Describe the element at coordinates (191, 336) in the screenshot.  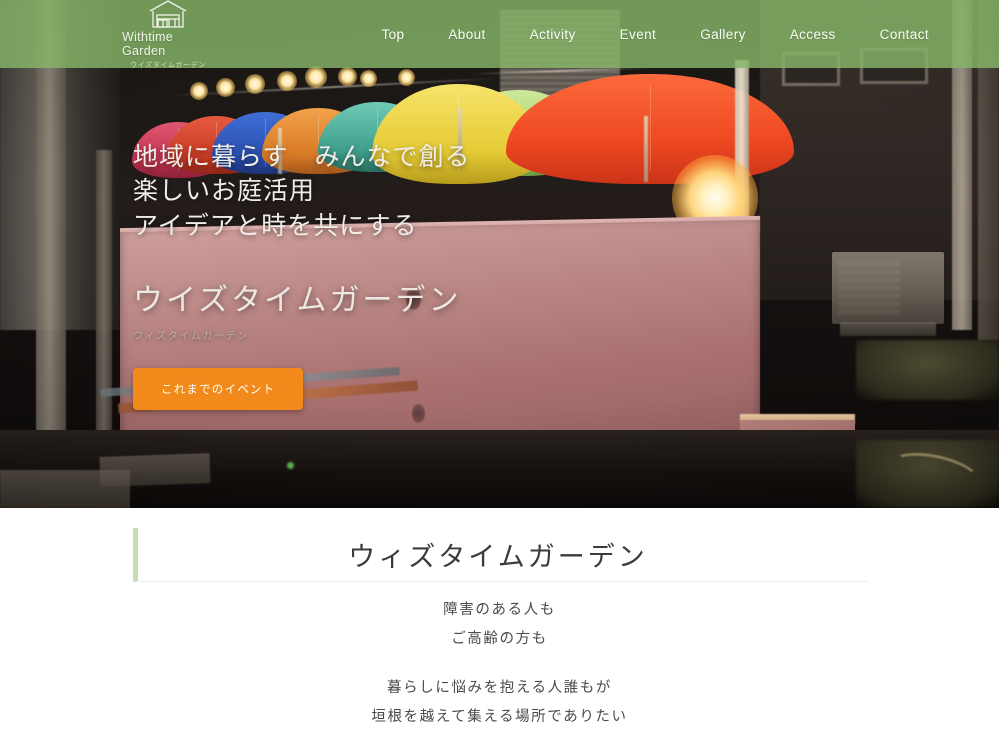
I see `hero-subtitle: ウィズタイムガーデン` at that location.